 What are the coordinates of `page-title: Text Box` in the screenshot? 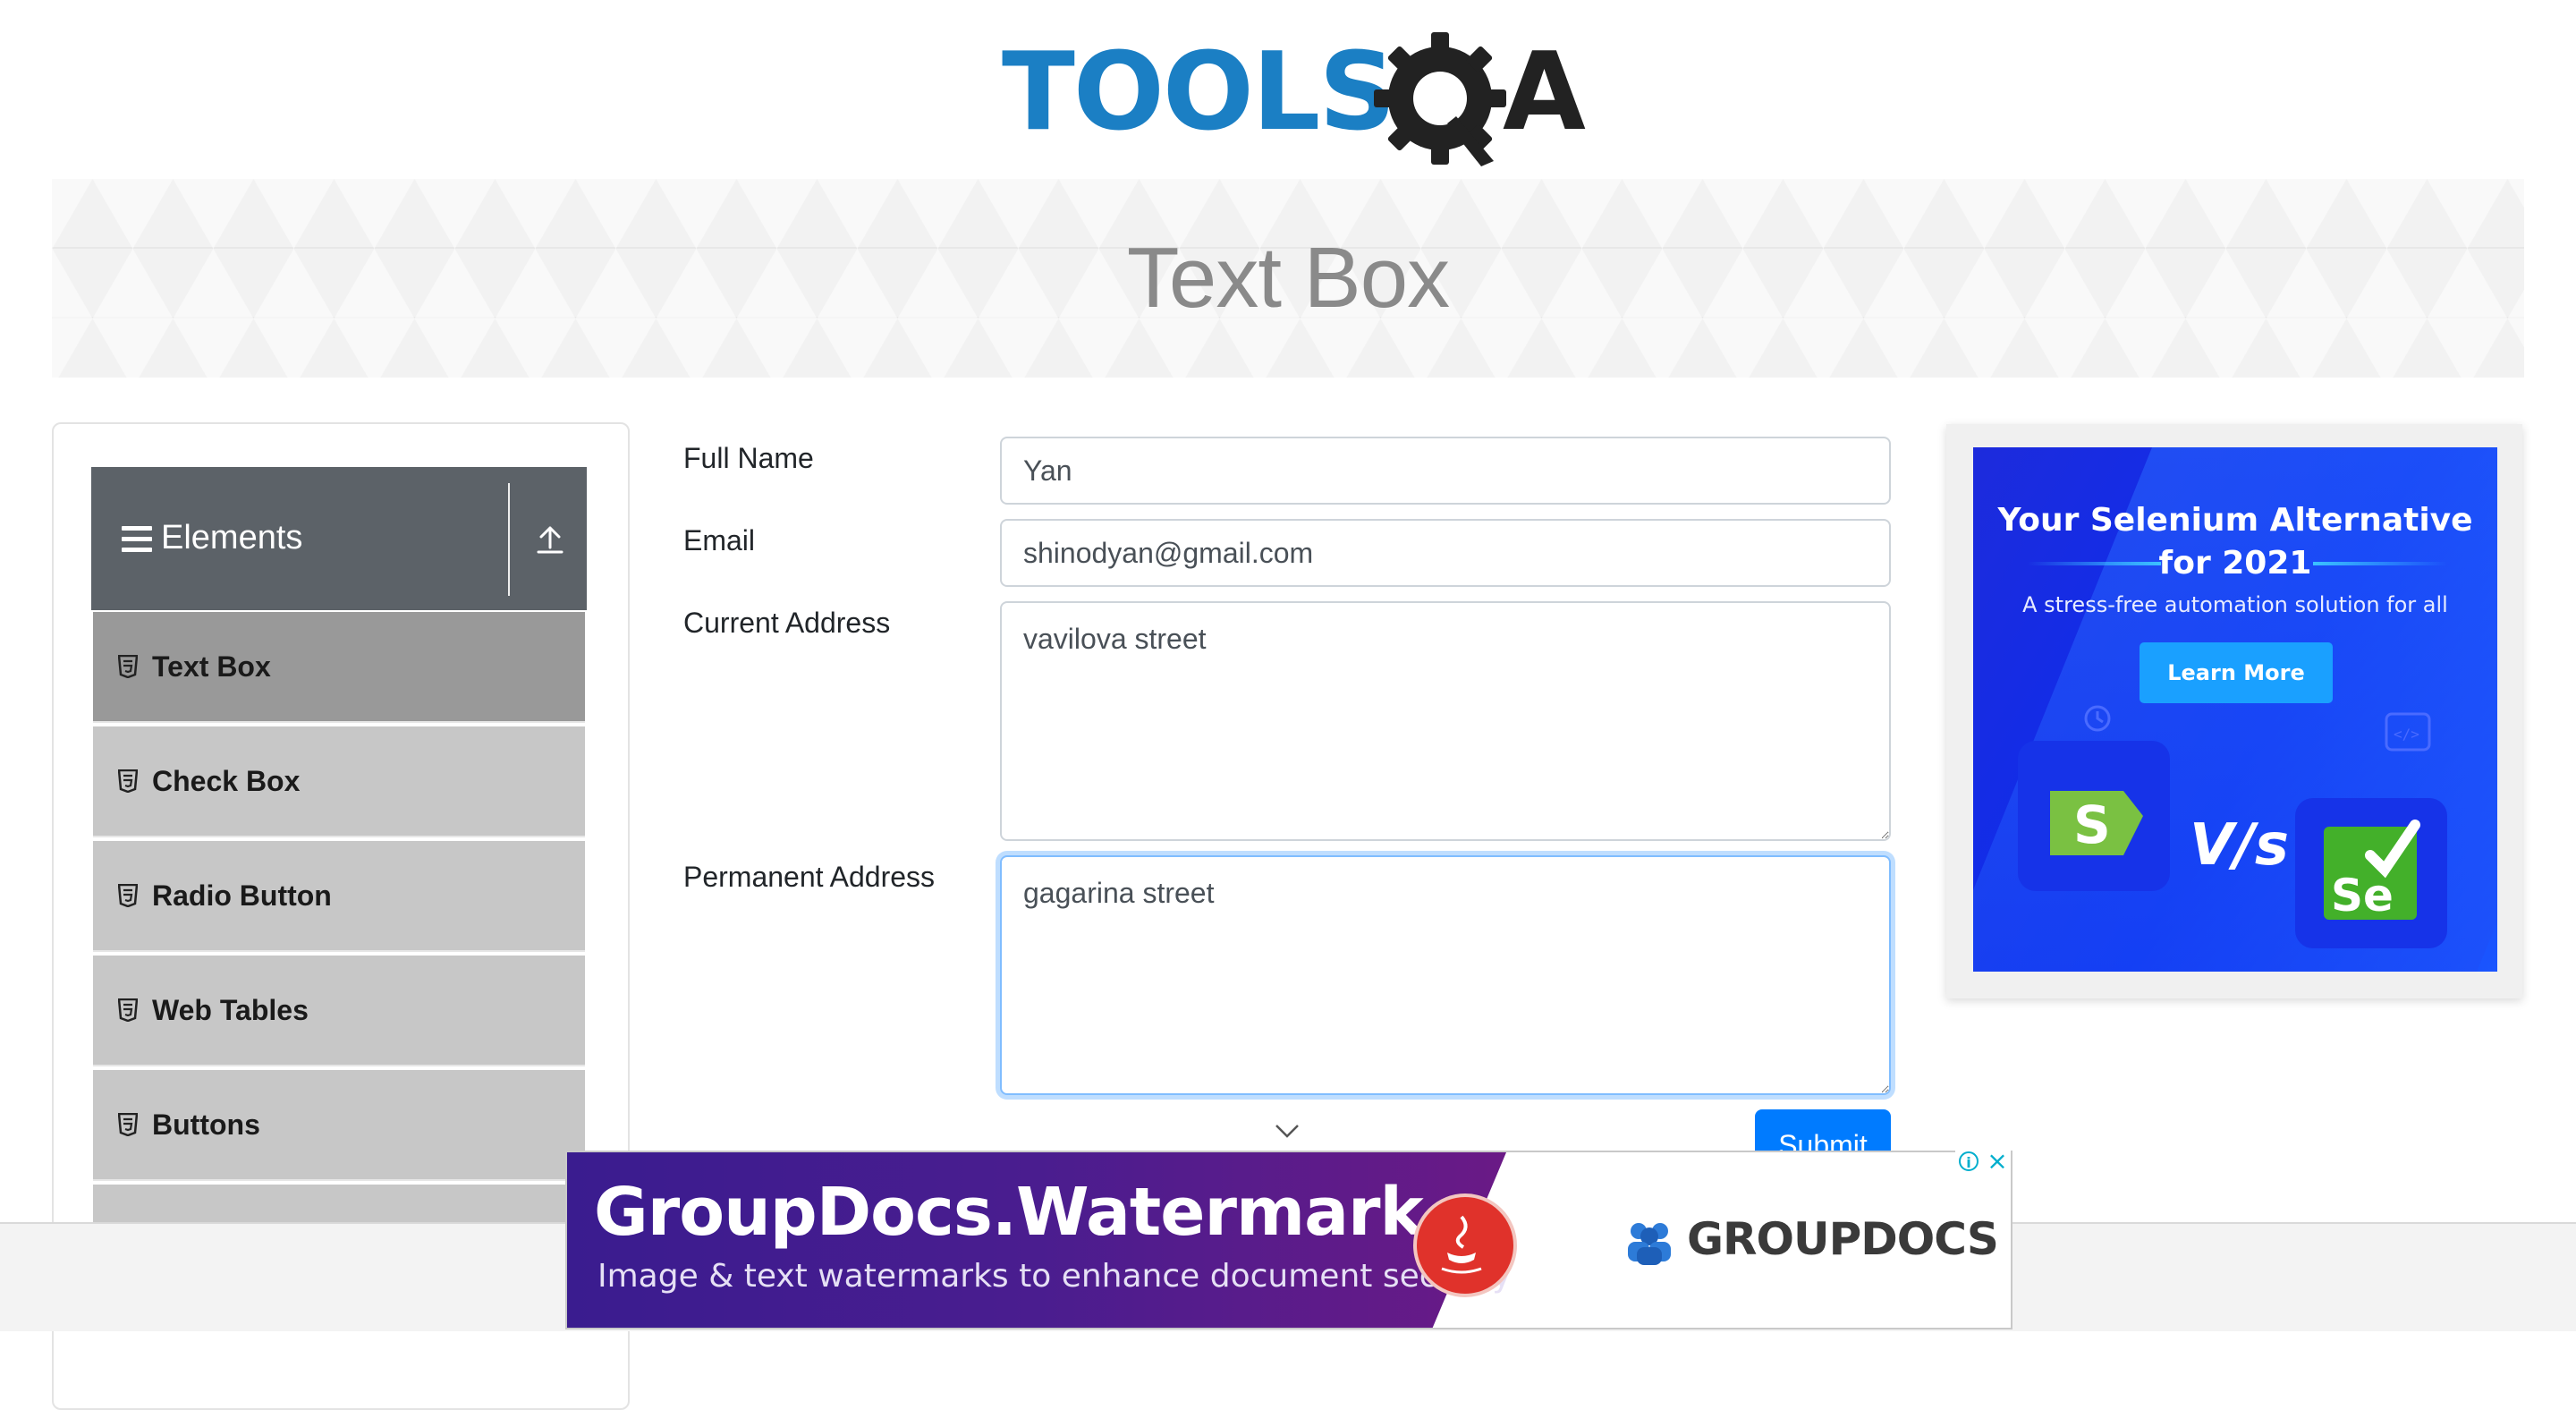 It's located at (1288, 278).